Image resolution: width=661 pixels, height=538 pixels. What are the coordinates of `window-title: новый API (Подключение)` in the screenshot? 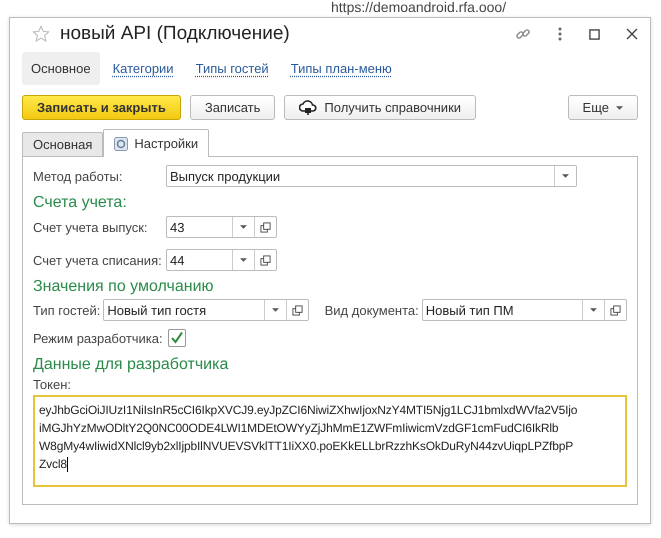 It's located at (175, 34).